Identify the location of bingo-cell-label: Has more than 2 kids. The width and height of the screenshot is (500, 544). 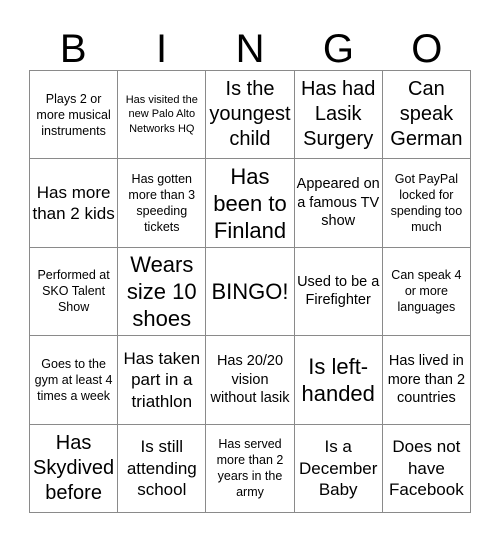
(73, 203).